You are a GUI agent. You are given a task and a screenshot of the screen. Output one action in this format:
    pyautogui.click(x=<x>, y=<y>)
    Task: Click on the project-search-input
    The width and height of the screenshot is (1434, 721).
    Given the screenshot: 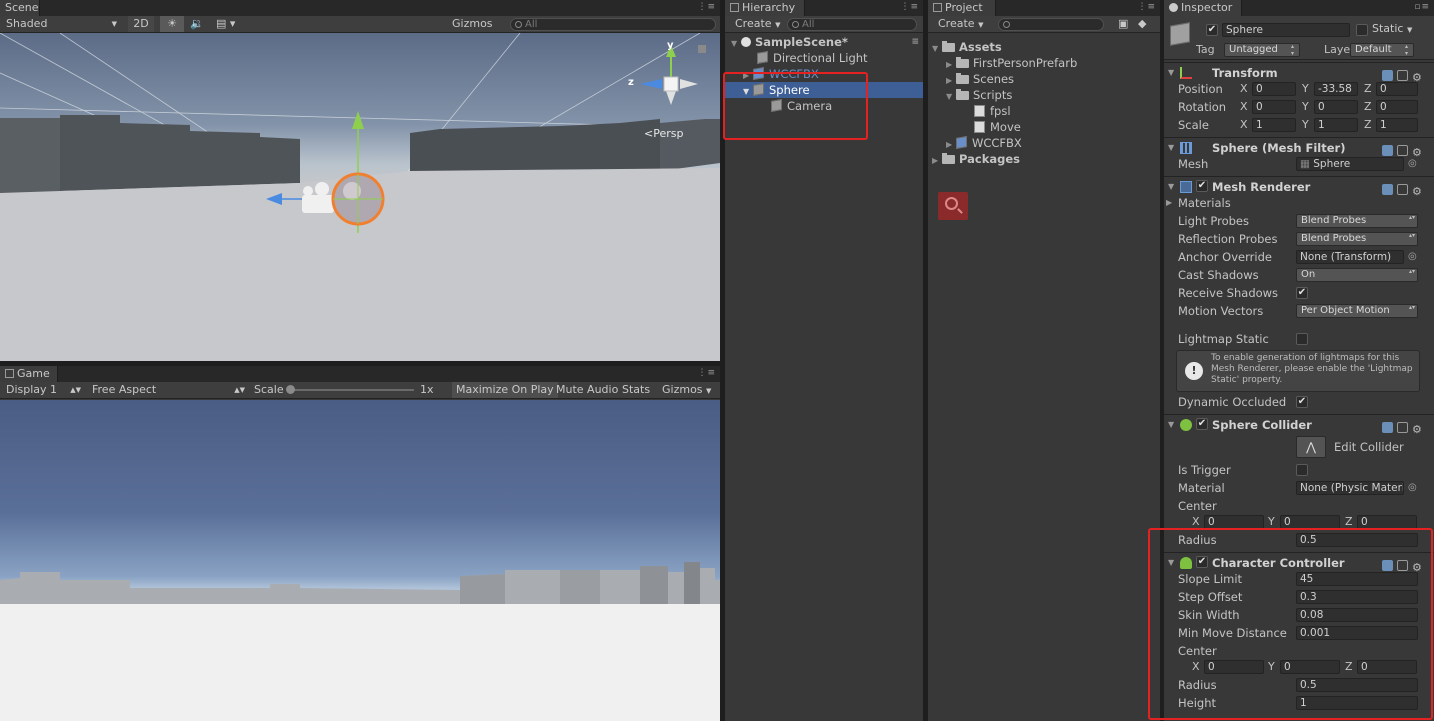 What is the action you would take?
    pyautogui.click(x=1051, y=24)
    